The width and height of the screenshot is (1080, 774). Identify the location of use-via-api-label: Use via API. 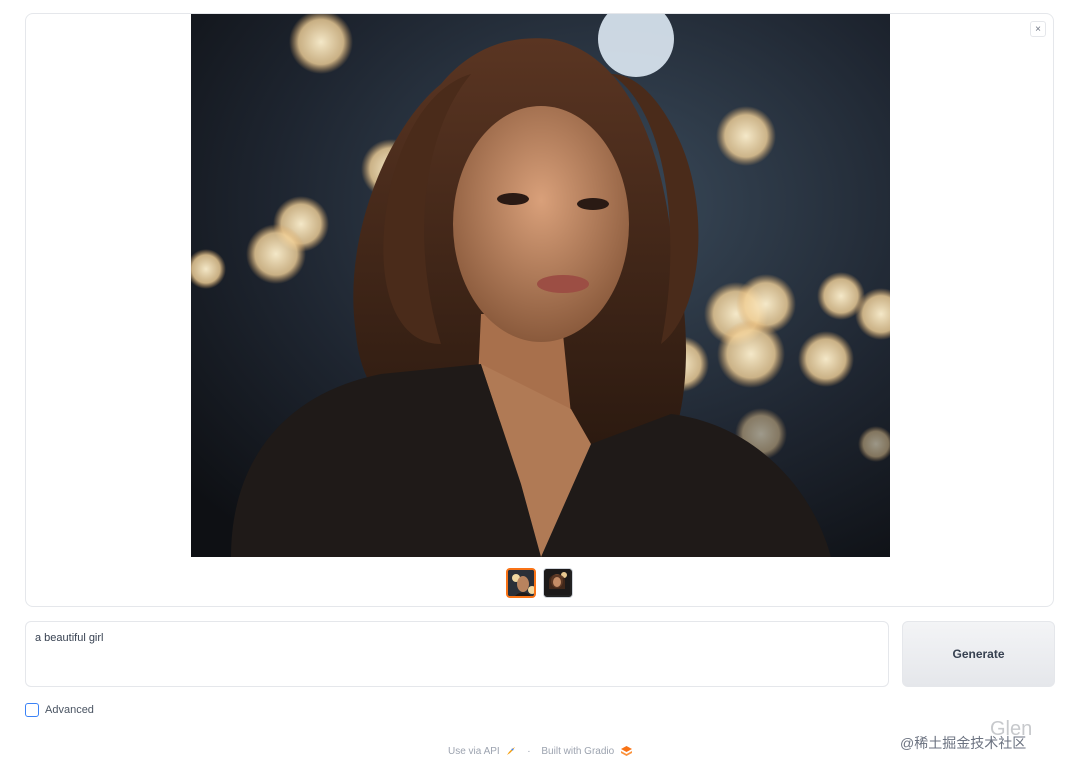
(474, 751).